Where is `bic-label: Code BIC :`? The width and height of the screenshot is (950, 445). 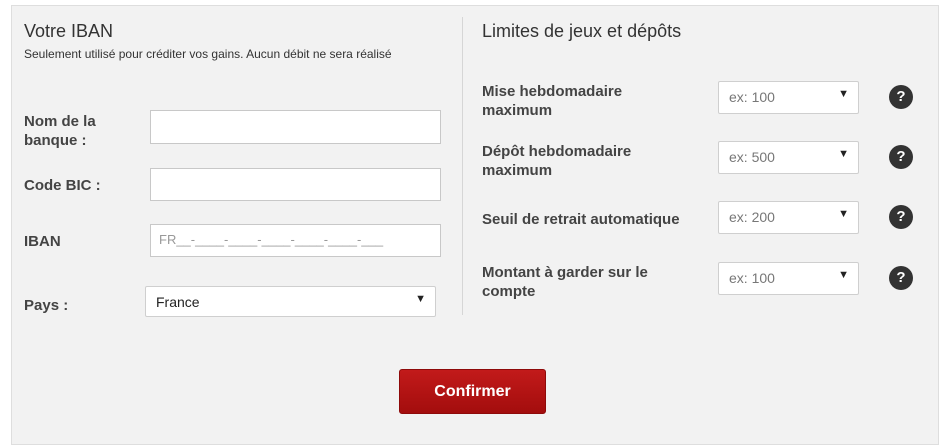
bic-label: Code BIC : is located at coordinates (62, 185).